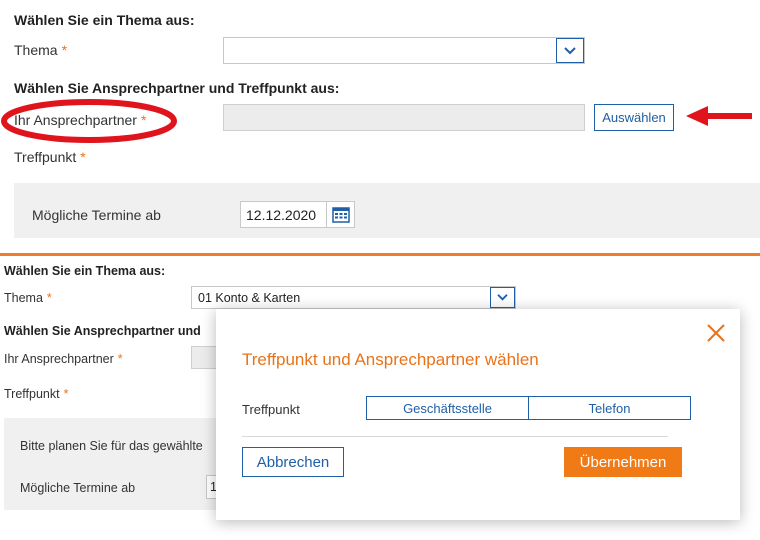 This screenshot has width=760, height=540. I want to click on select-contact-button: Auswählen, so click(634, 117).